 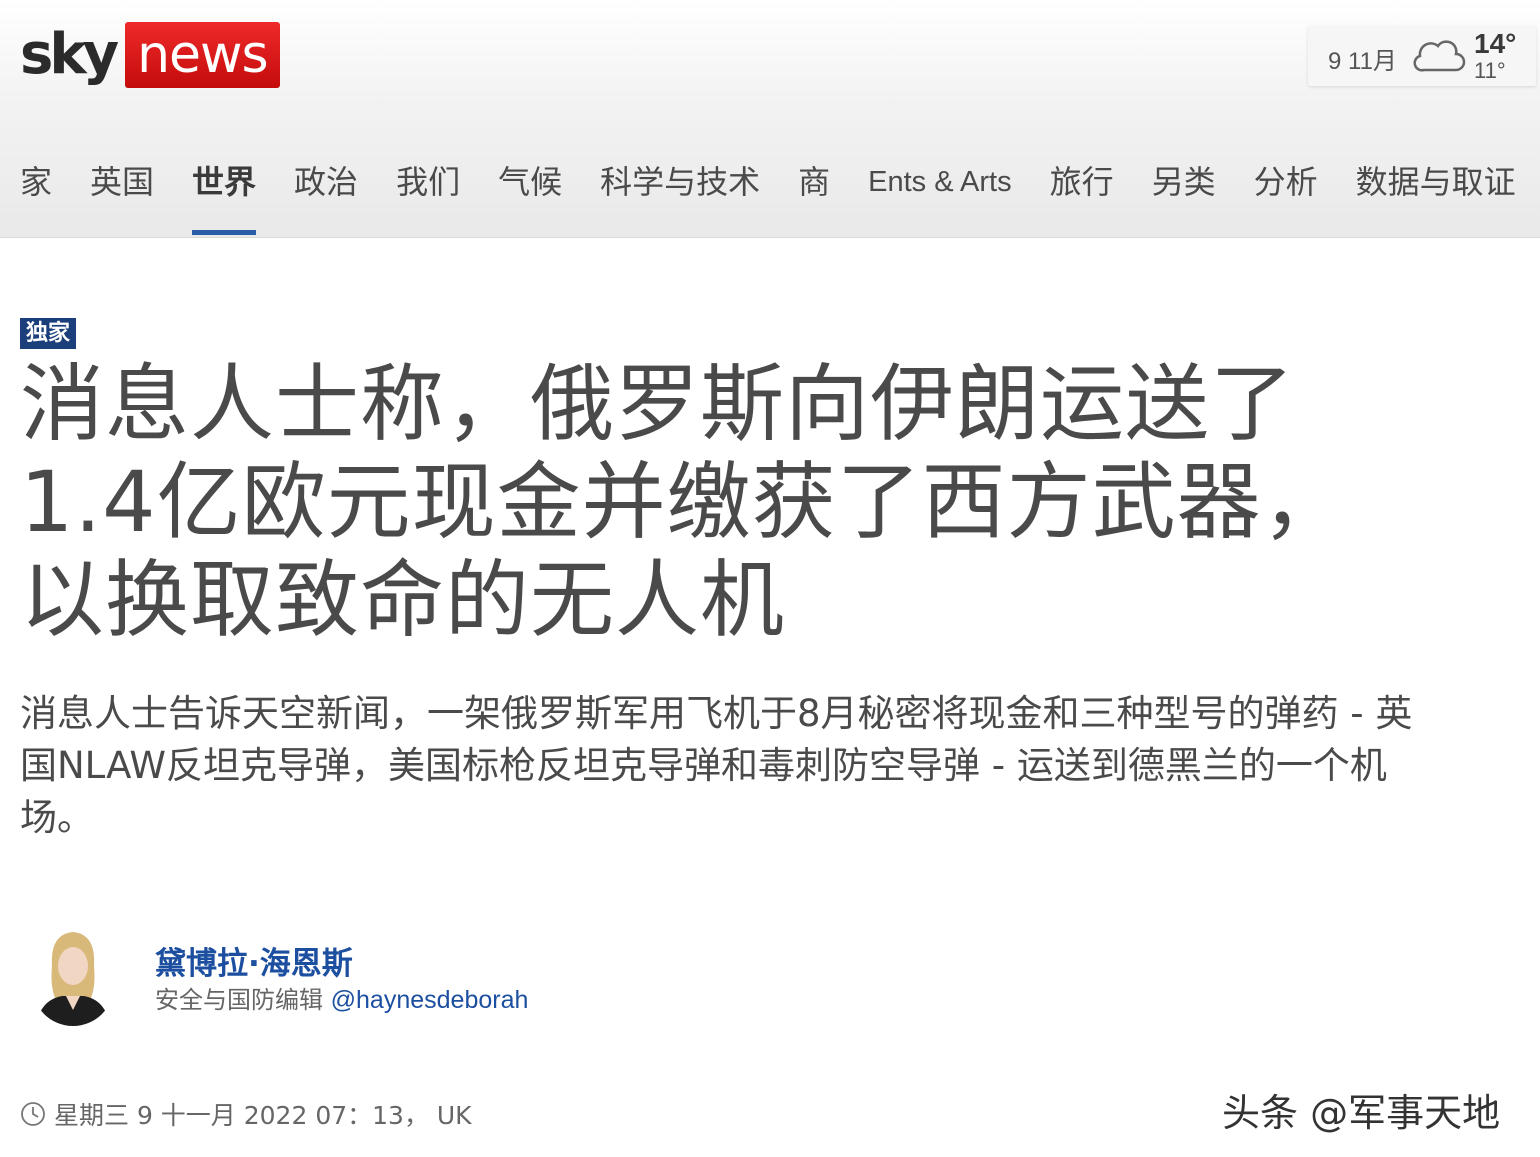 What do you see at coordinates (122, 198) in the screenshot?
I see `nav-item-uk: 英国` at bounding box center [122, 198].